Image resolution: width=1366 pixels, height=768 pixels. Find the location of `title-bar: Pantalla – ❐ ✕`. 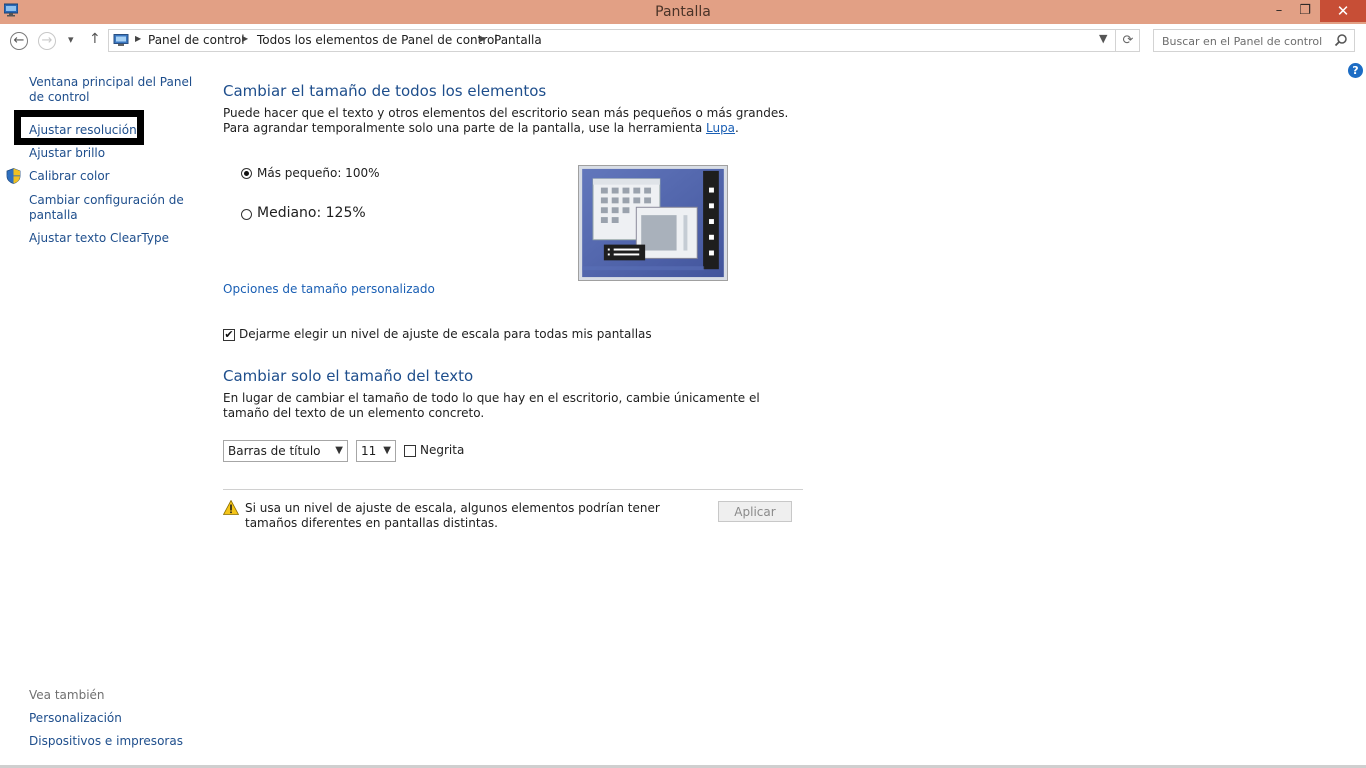

title-bar: Pantalla – ❐ ✕ is located at coordinates (683, 12).